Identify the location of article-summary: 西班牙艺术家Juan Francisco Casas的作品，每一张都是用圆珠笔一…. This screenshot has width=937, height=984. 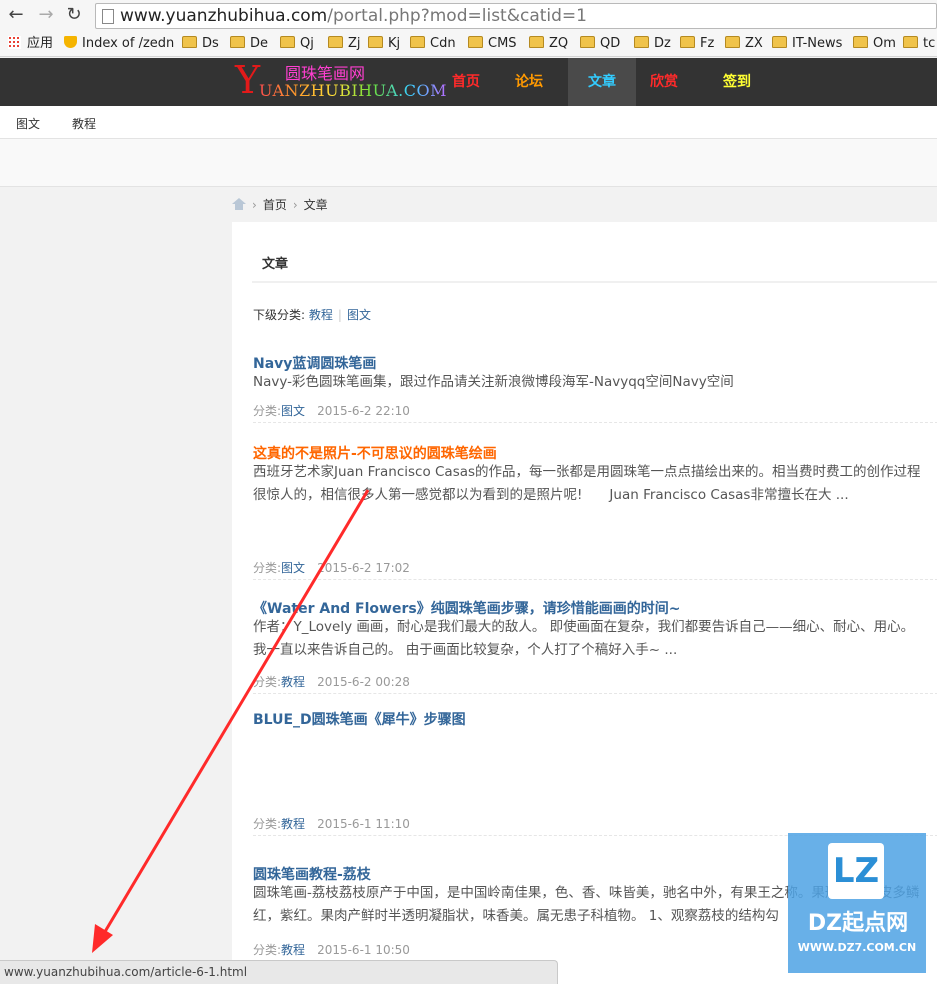
(587, 472).